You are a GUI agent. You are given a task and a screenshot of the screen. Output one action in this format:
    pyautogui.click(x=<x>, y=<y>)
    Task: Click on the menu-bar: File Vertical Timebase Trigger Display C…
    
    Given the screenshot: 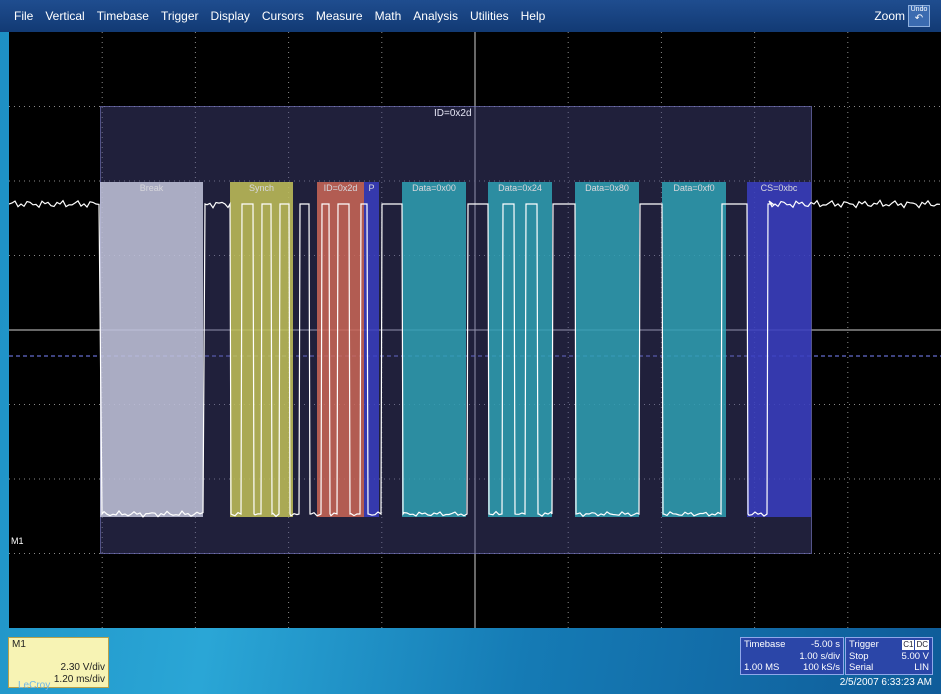 What is the action you would take?
    pyautogui.click(x=470, y=16)
    